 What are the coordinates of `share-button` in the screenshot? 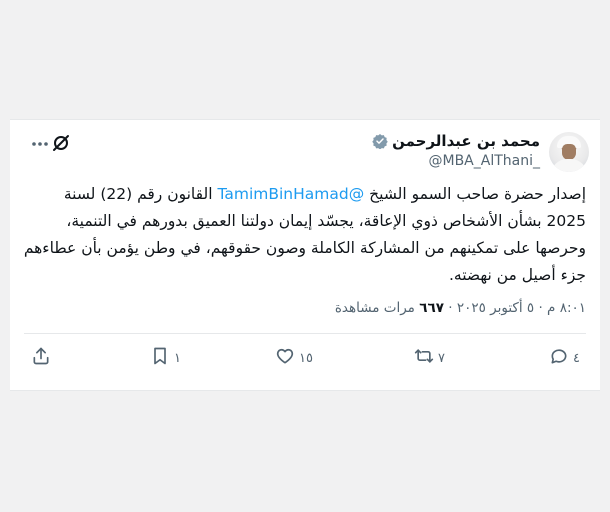 It's located at (41, 358).